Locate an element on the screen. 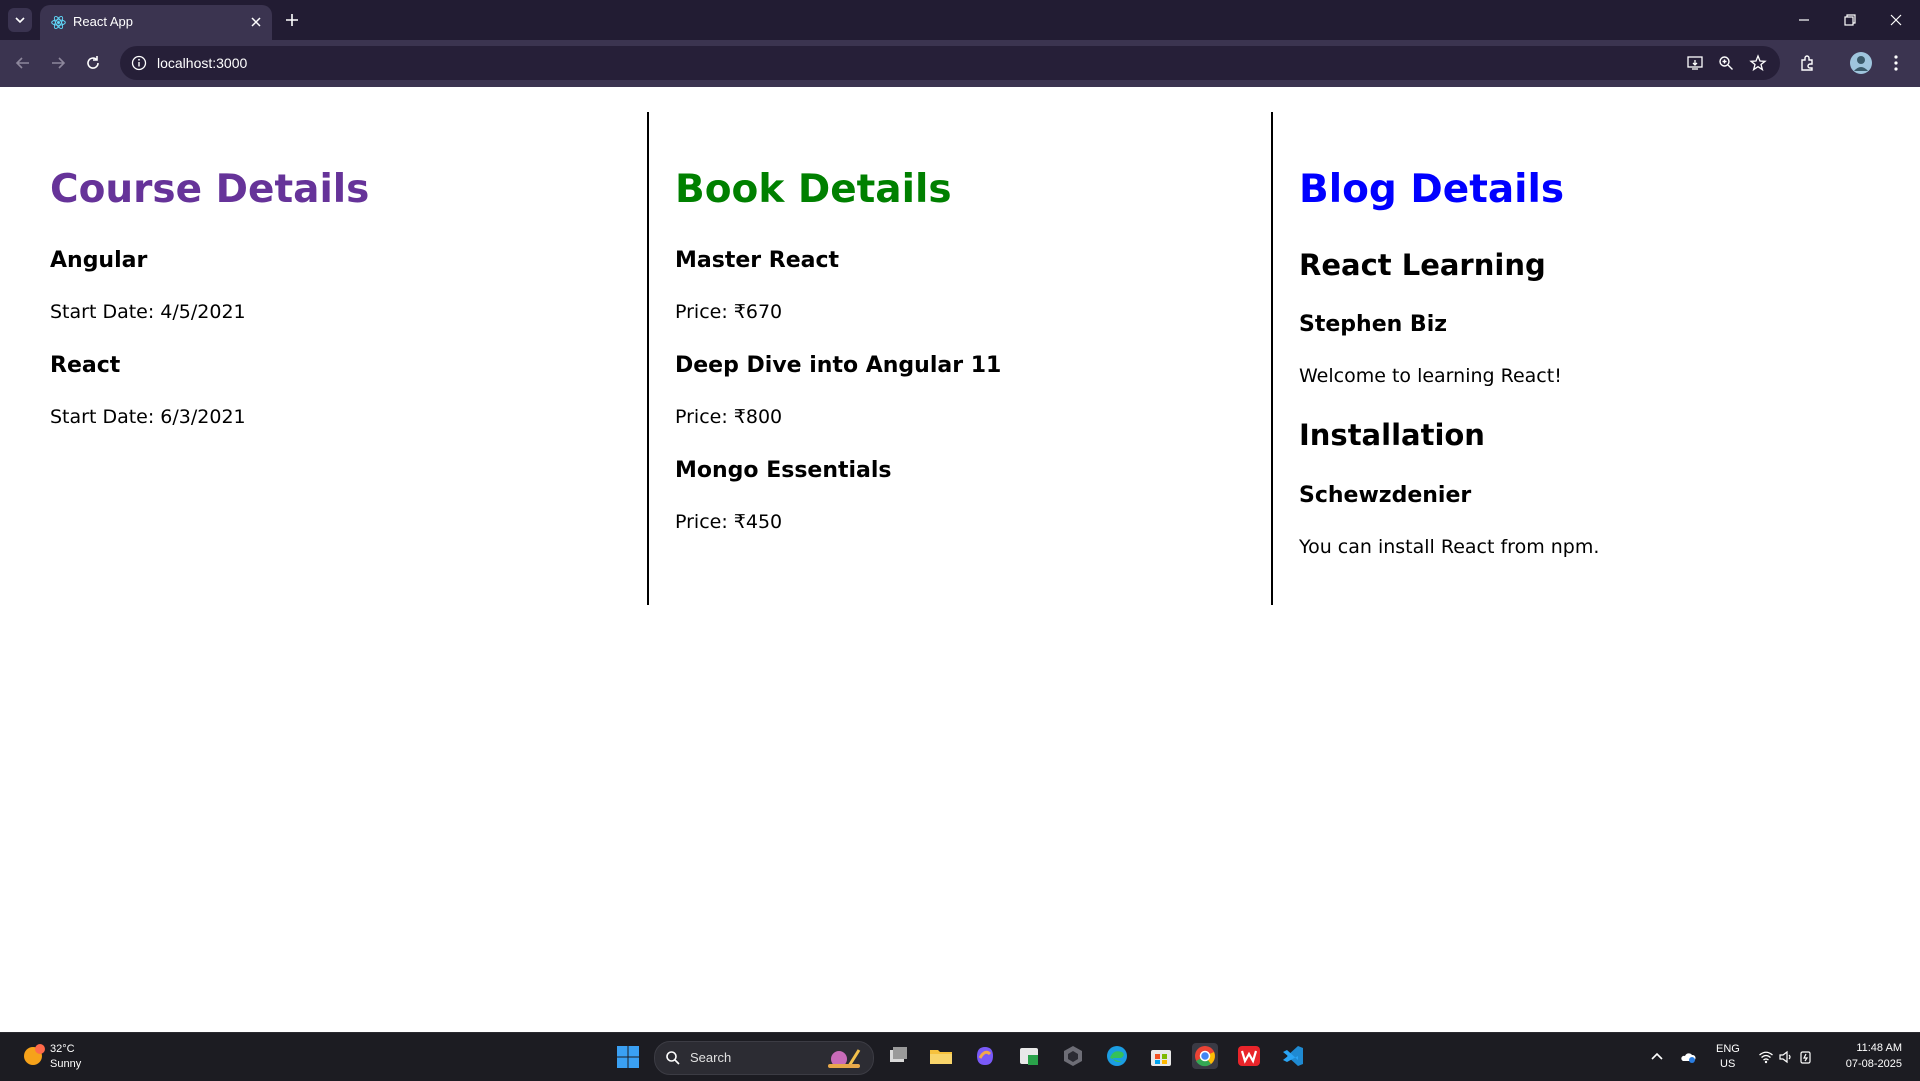 The image size is (1920, 1081). book-price: Price: ₹670 is located at coordinates (729, 312).